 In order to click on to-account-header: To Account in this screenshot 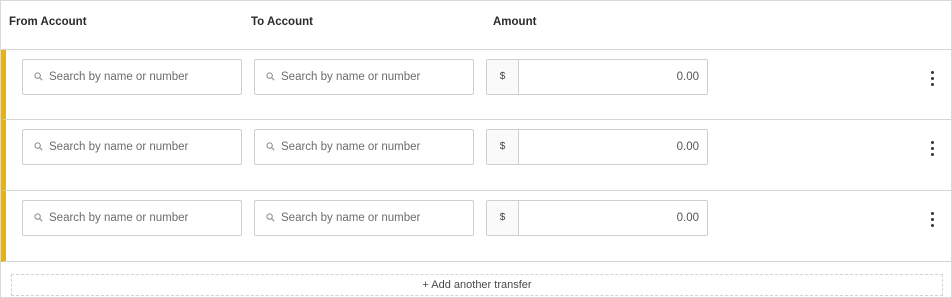, I will do `click(282, 22)`.